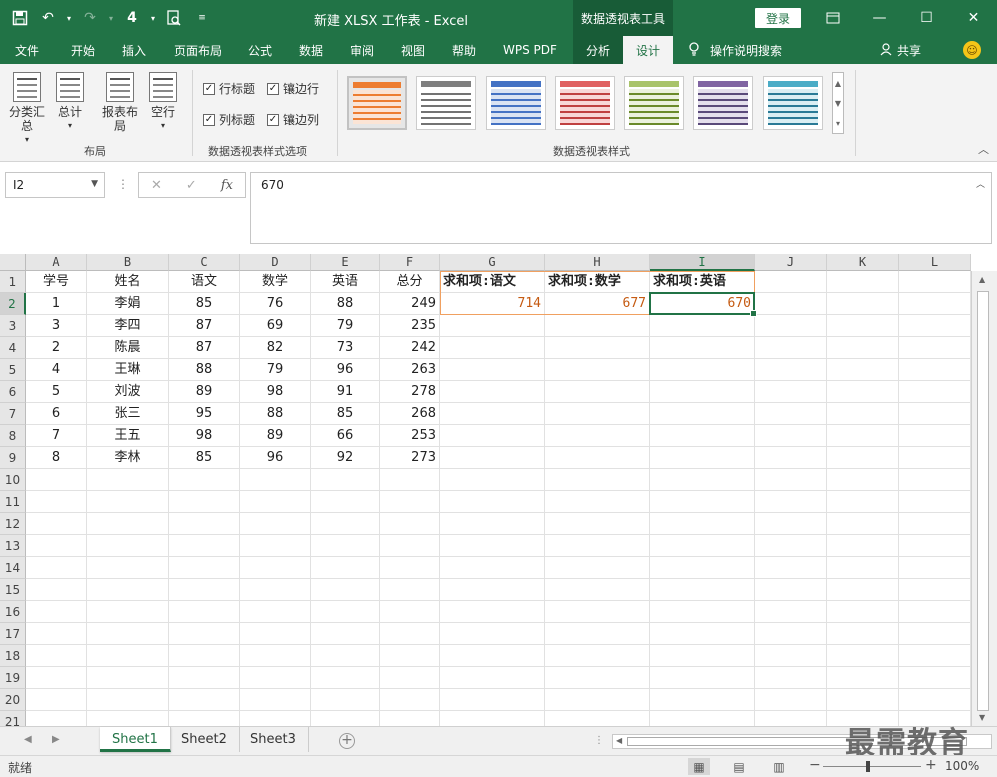 The height and width of the screenshot is (777, 997). I want to click on page-break-view-icon: ▥, so click(779, 766).